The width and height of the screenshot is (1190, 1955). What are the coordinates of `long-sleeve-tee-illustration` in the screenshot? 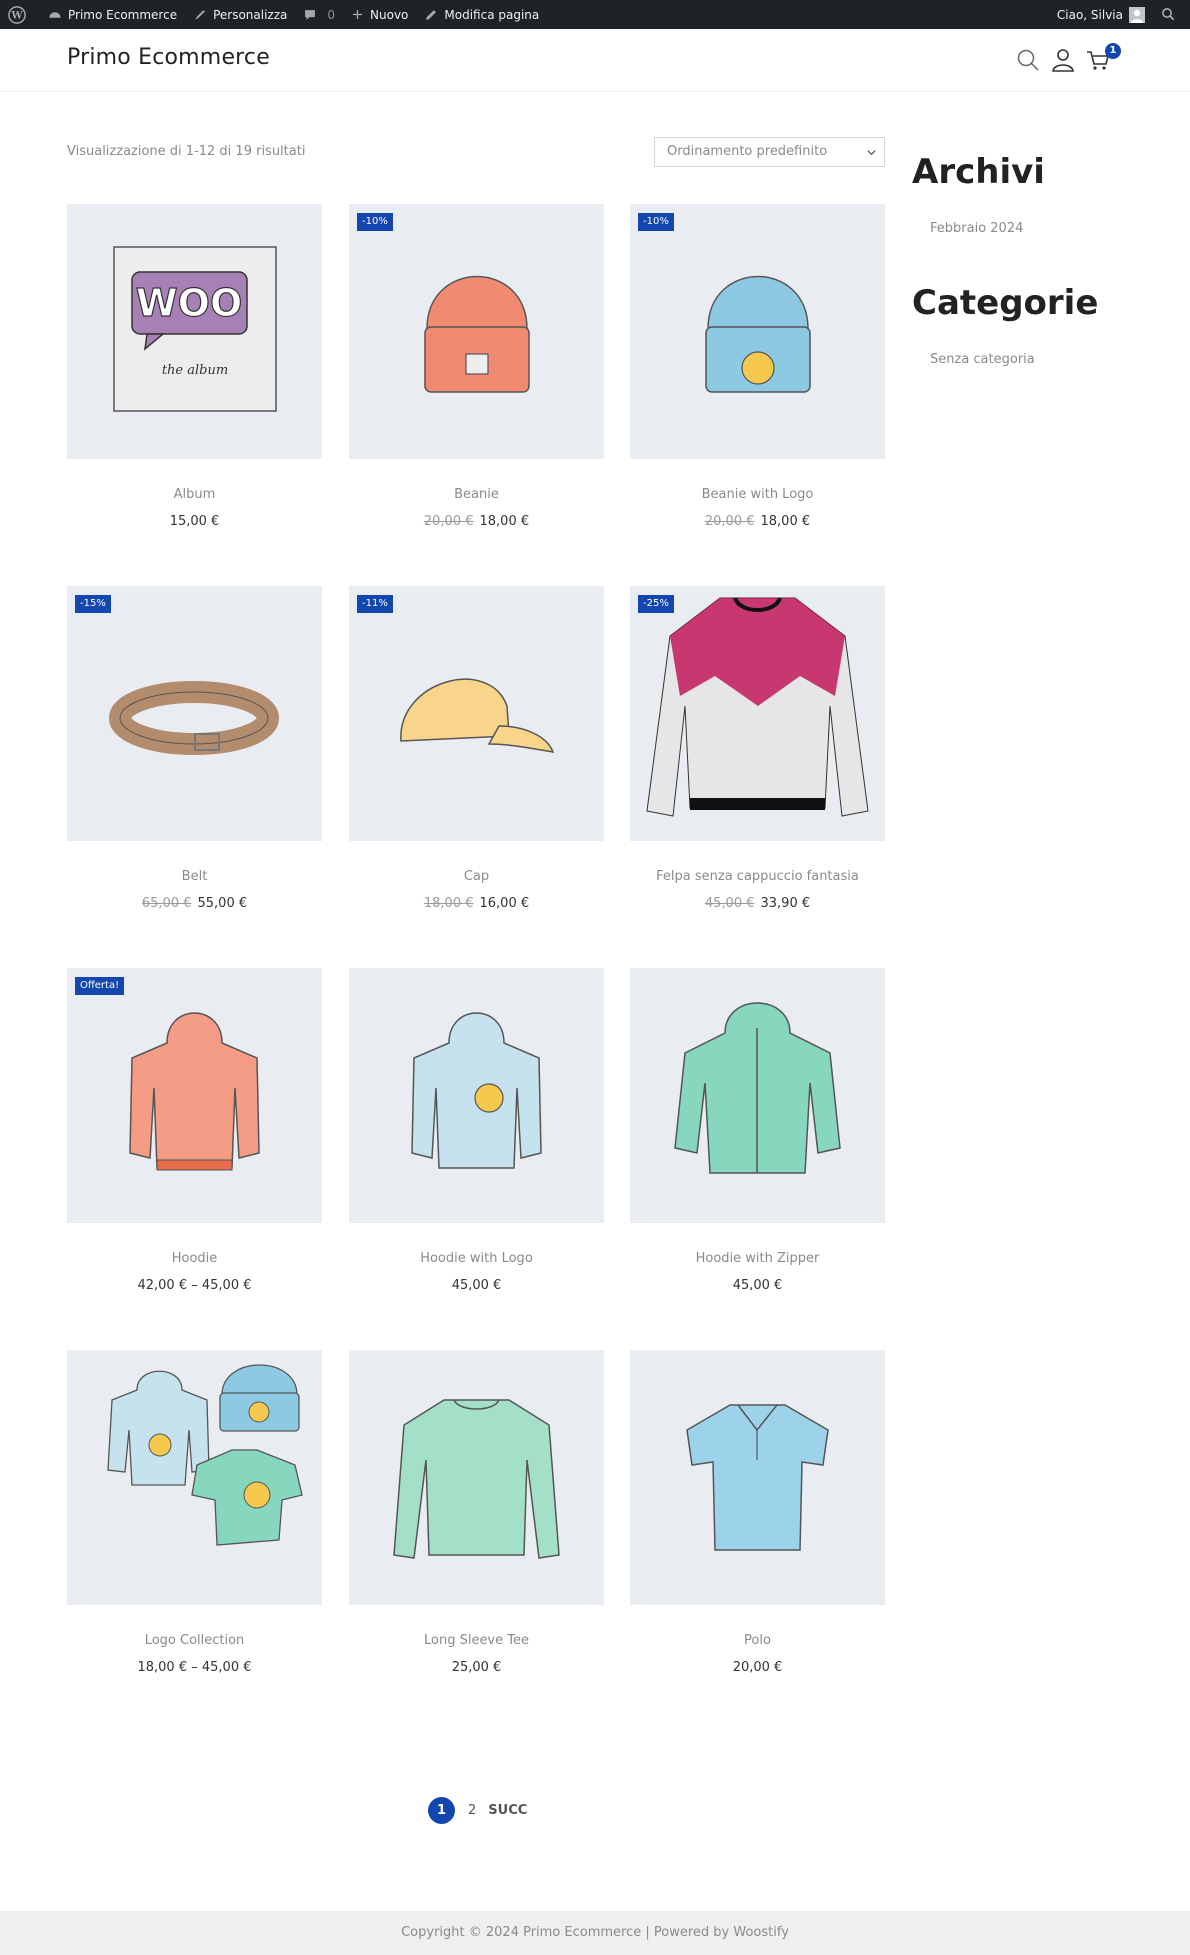 It's located at (476, 1479).